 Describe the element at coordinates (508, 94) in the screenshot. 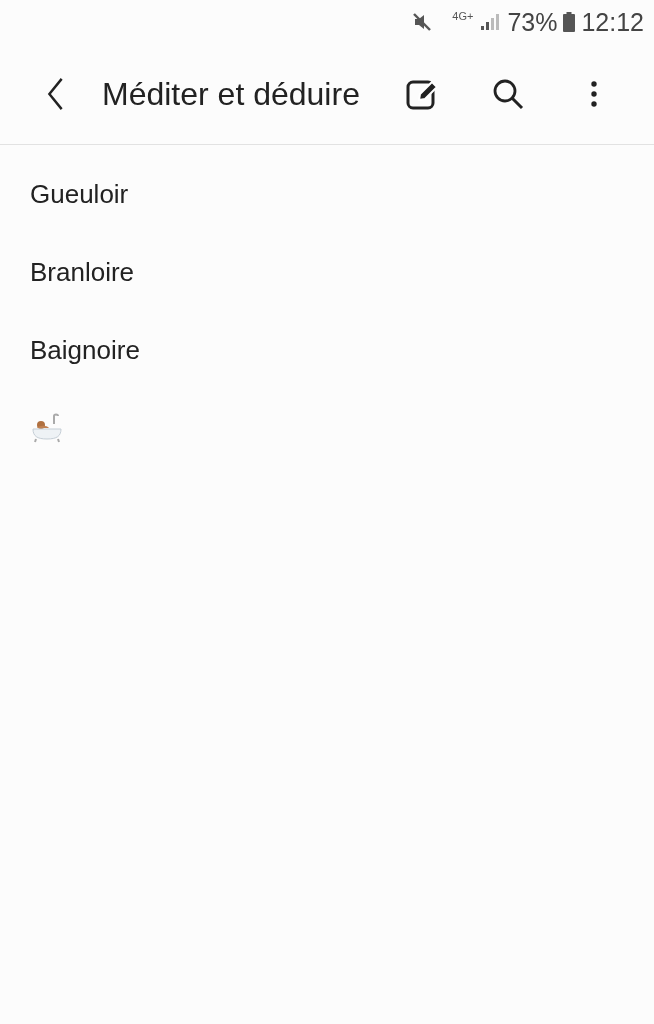

I see `search-icon` at that location.